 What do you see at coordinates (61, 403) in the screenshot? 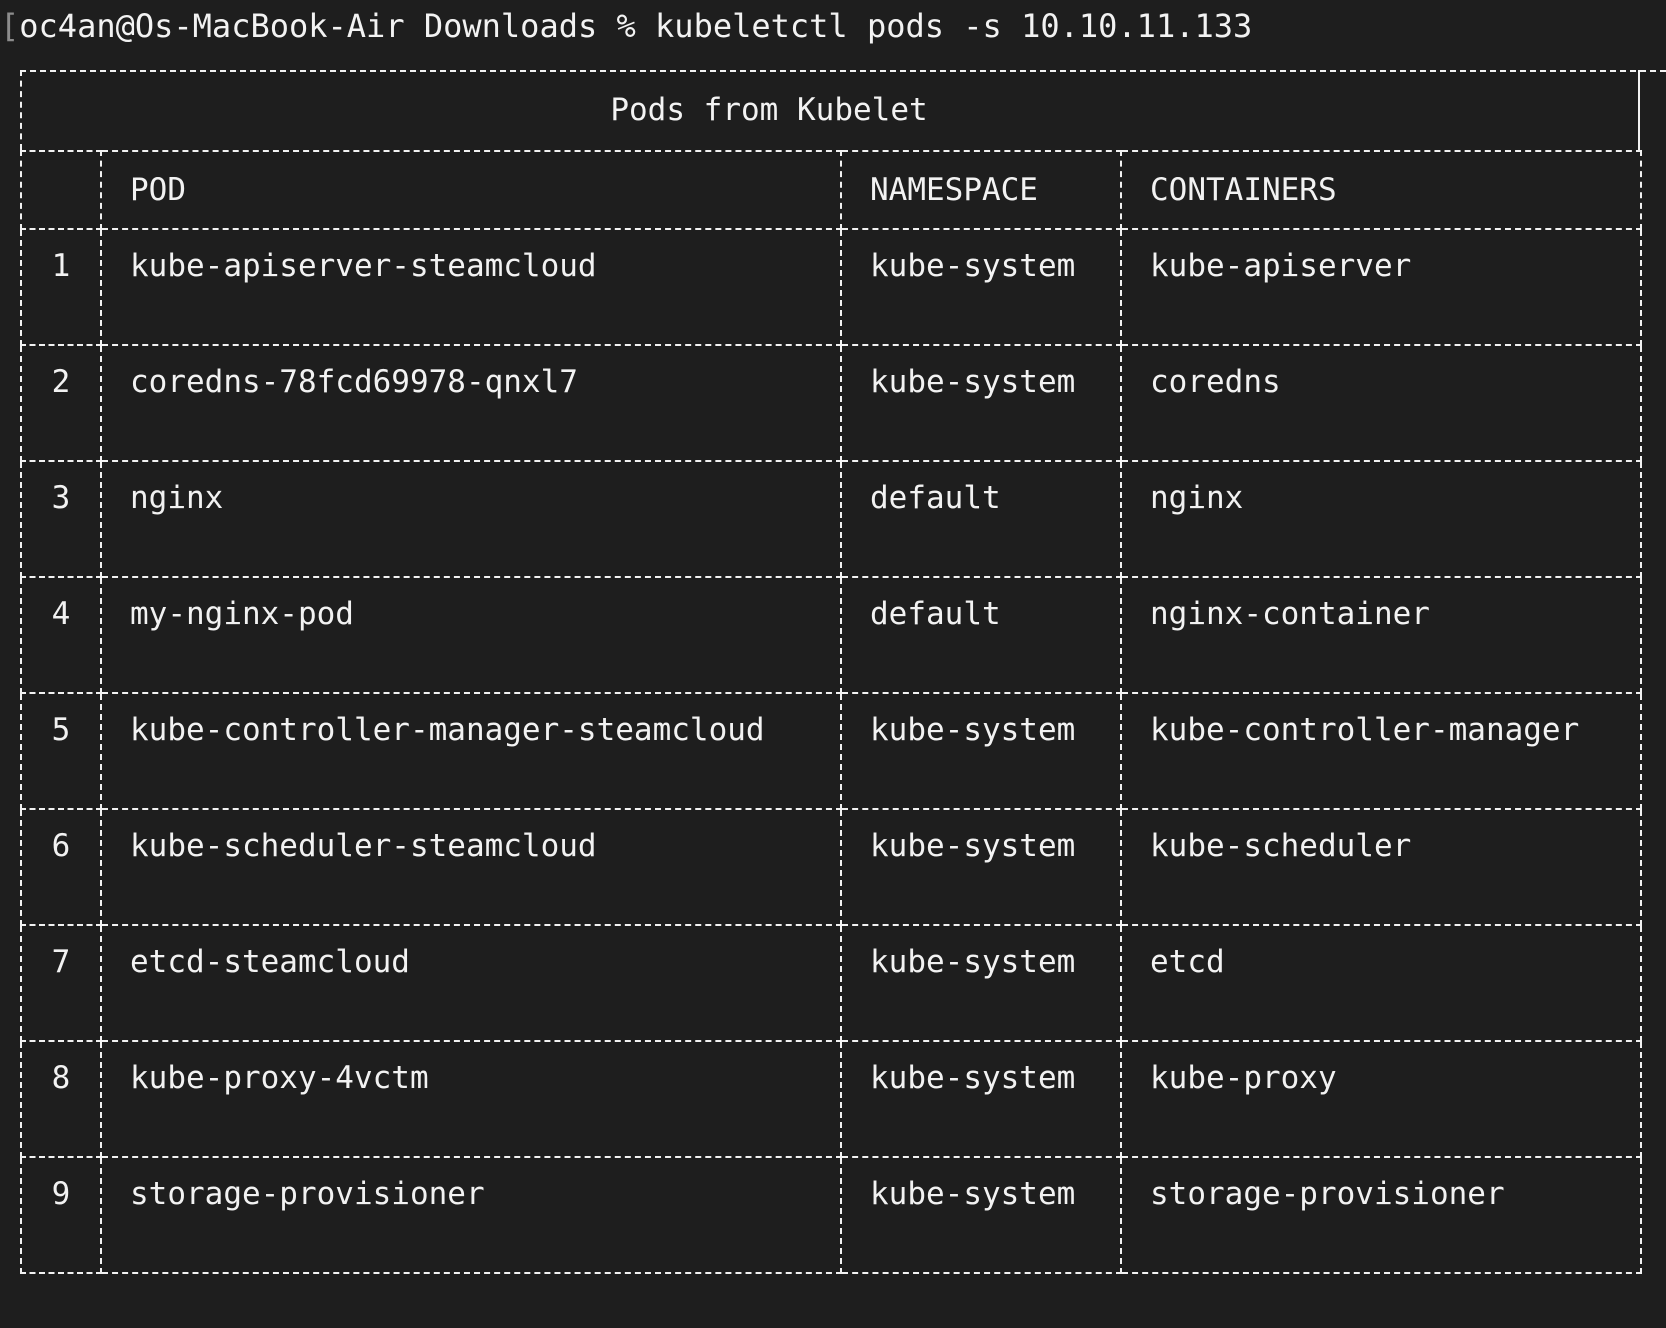
I see `row-index: 2` at bounding box center [61, 403].